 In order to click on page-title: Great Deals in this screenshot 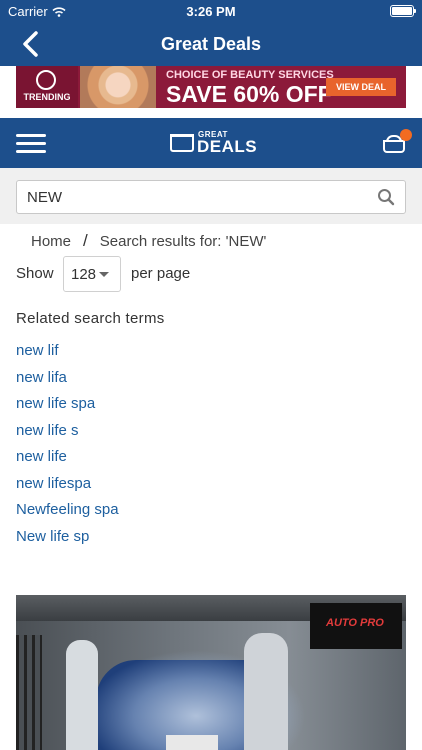, I will do `click(211, 44)`.